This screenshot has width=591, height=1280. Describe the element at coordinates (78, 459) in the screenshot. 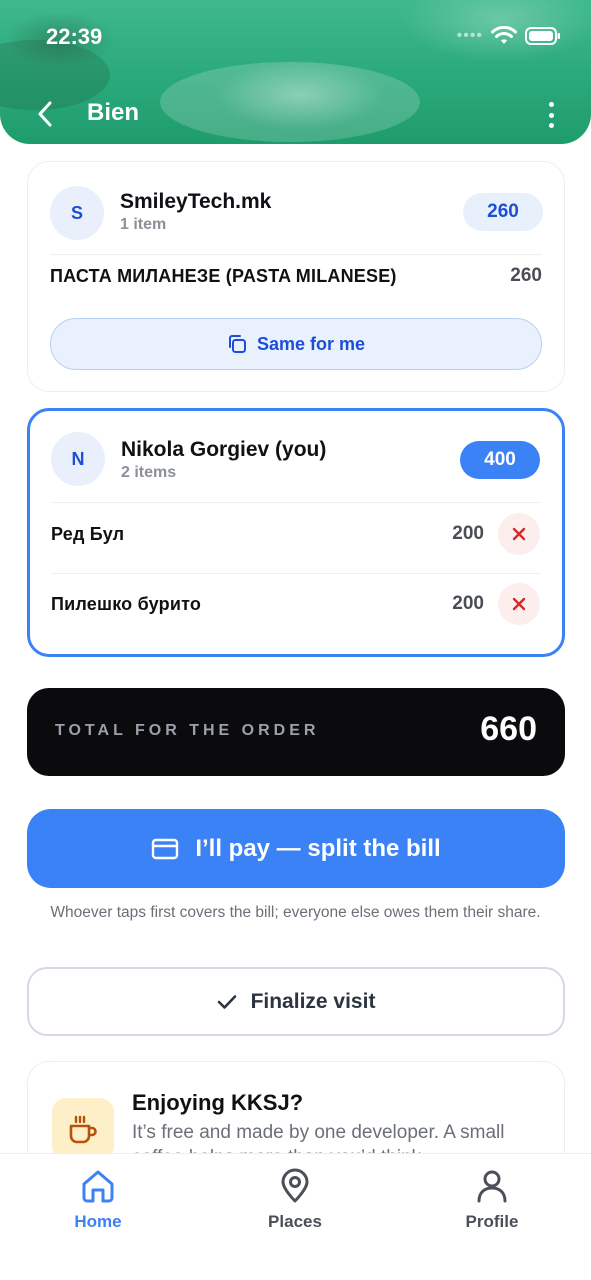

I see `avatar: N` at that location.